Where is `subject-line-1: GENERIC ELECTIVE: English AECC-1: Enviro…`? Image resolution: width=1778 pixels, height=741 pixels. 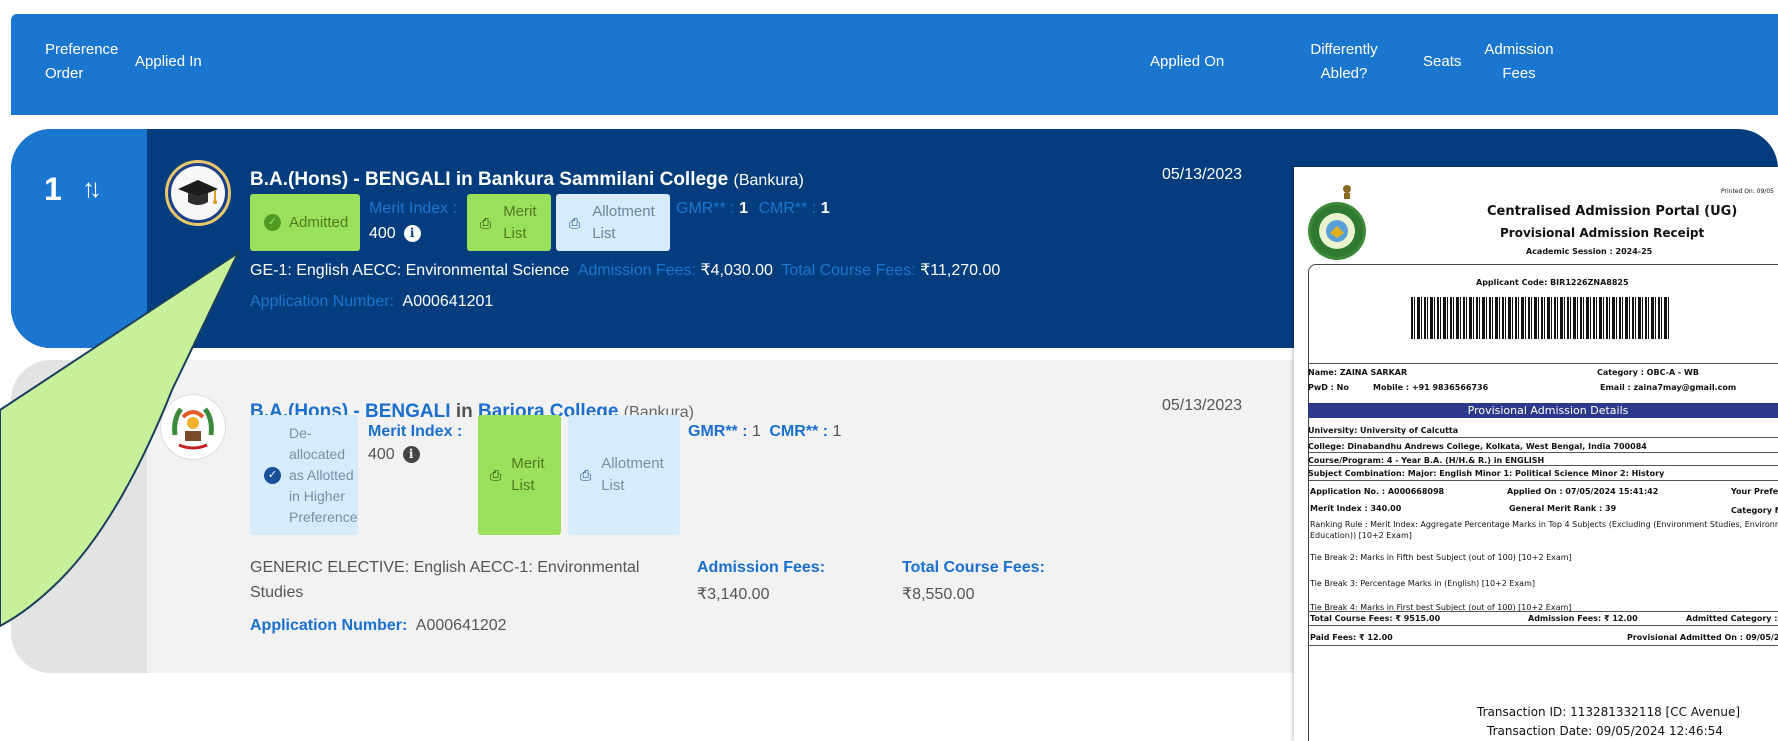
subject-line-1: GENERIC ELECTIVE: English AECC-1: Enviro… is located at coordinates (445, 567).